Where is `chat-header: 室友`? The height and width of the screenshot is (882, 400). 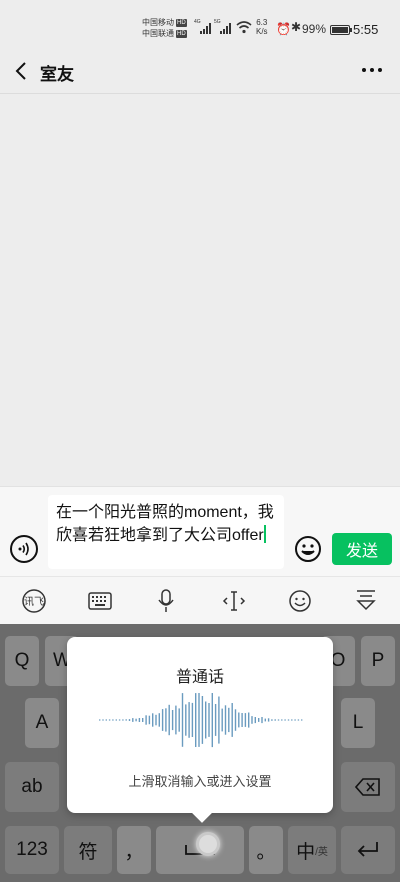 chat-header: 室友 is located at coordinates (200, 71).